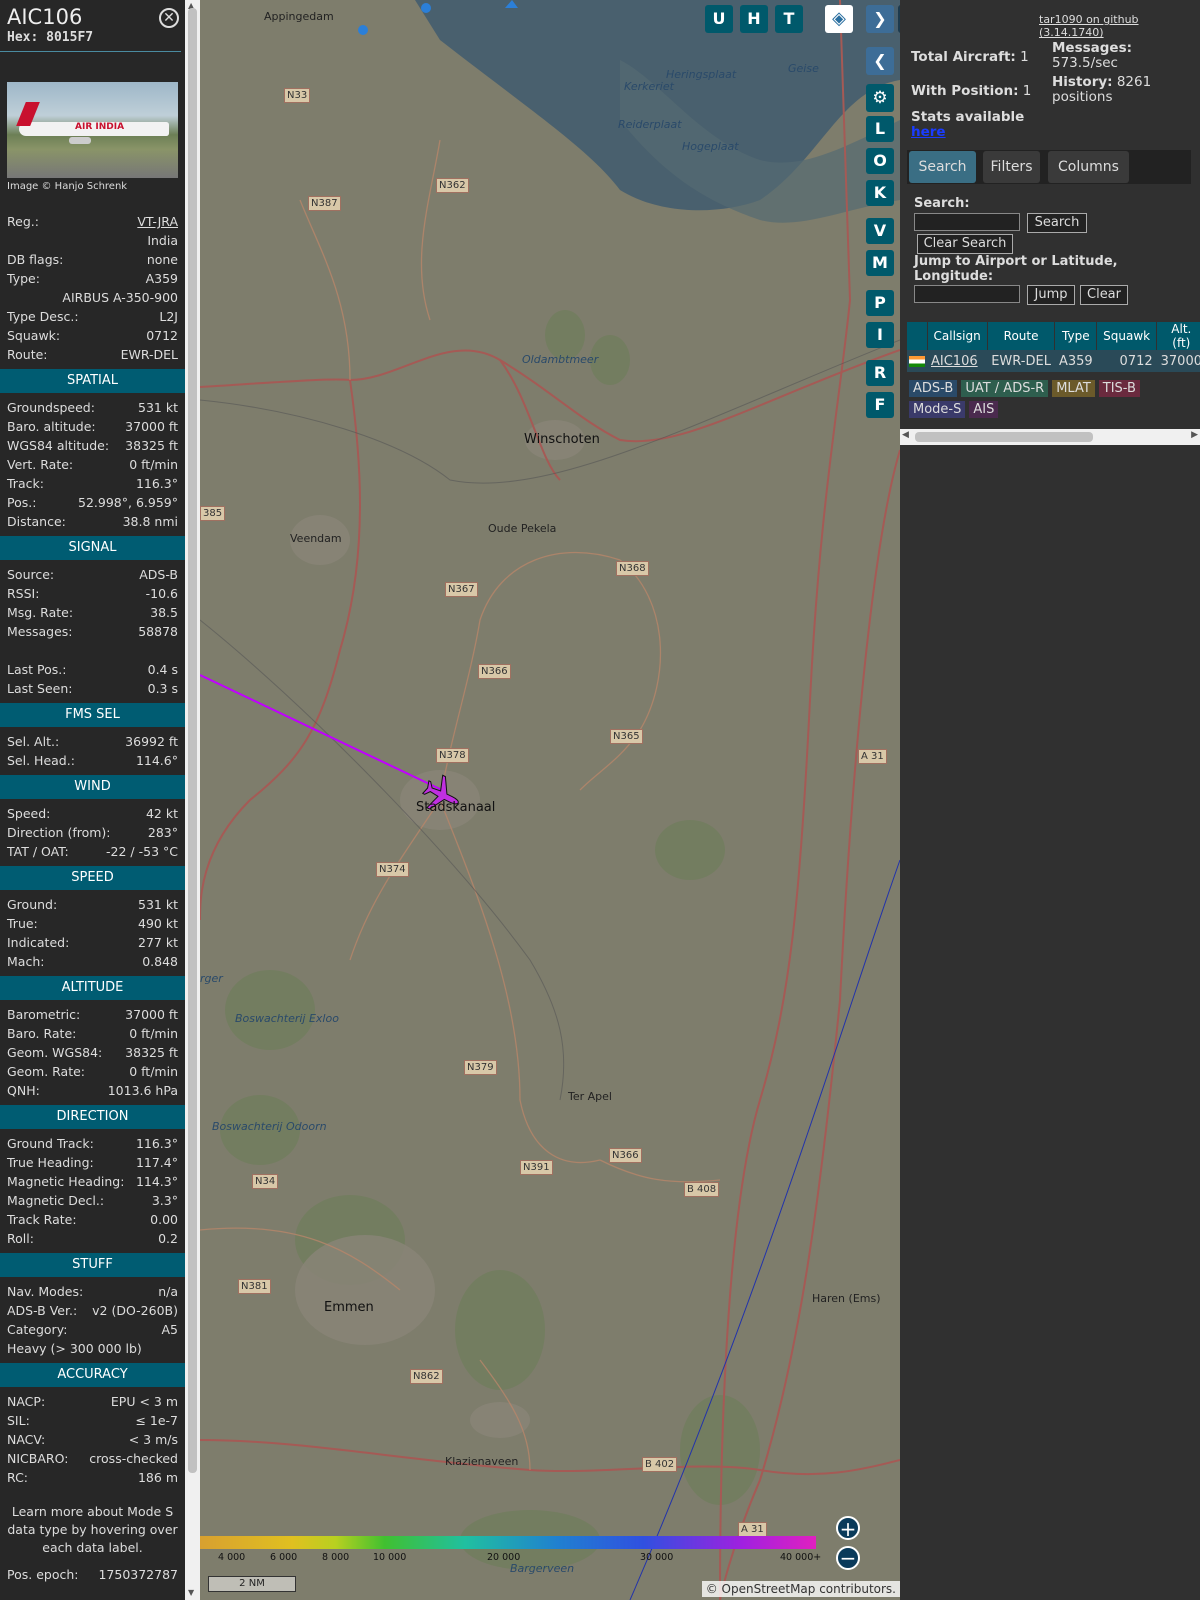 The height and width of the screenshot is (1600, 1200). What do you see at coordinates (46, 1071) in the screenshot?
I see `info-row-label: Geom. Rate:` at bounding box center [46, 1071].